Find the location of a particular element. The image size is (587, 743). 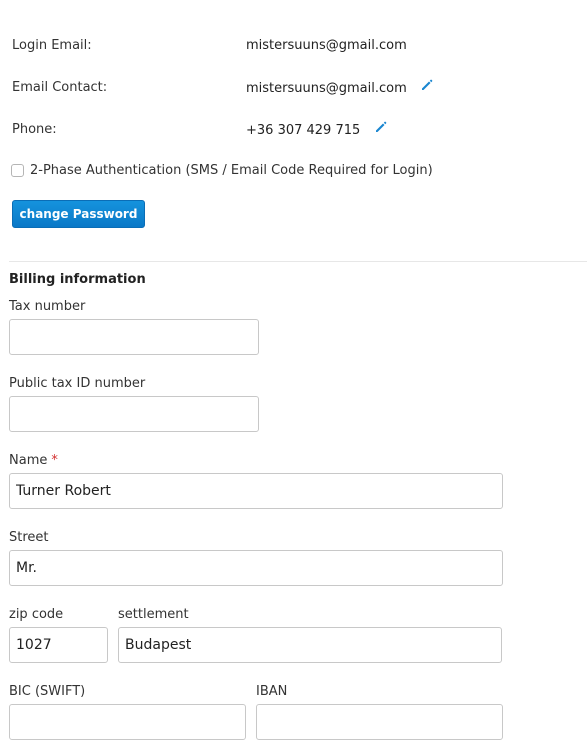

street-label: Street is located at coordinates (29, 537).